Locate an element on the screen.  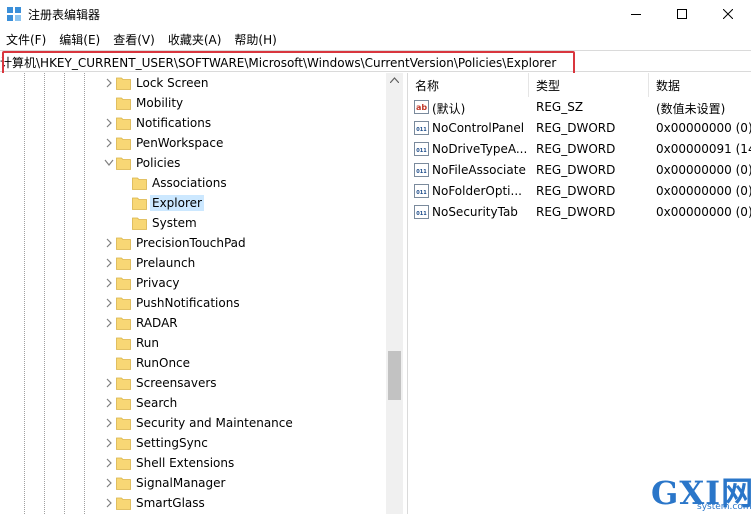
value-data: 0x00000091 (145 is located at coordinates (703, 149).